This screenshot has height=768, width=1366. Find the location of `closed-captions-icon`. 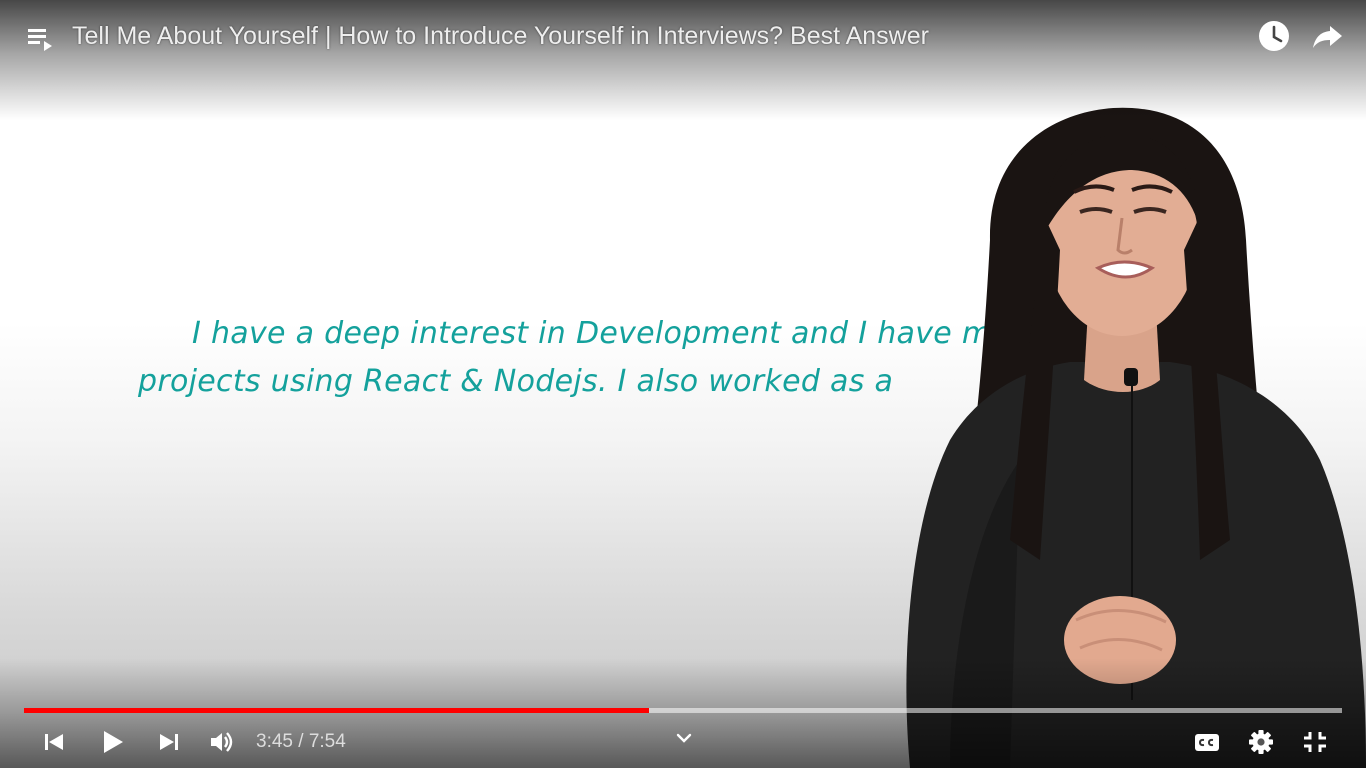

closed-captions-icon is located at coordinates (1207, 742).